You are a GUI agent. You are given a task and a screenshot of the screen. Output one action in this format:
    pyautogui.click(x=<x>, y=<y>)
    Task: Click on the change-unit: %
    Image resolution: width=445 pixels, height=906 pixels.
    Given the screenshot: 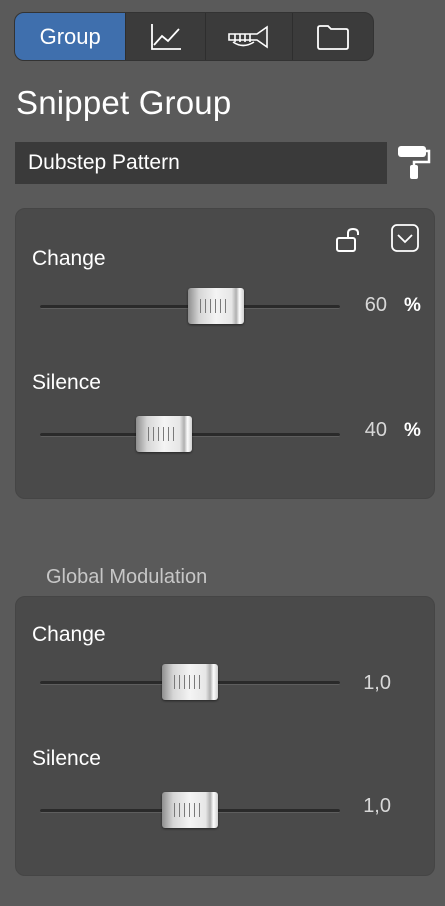 What is the action you would take?
    pyautogui.click(x=412, y=305)
    